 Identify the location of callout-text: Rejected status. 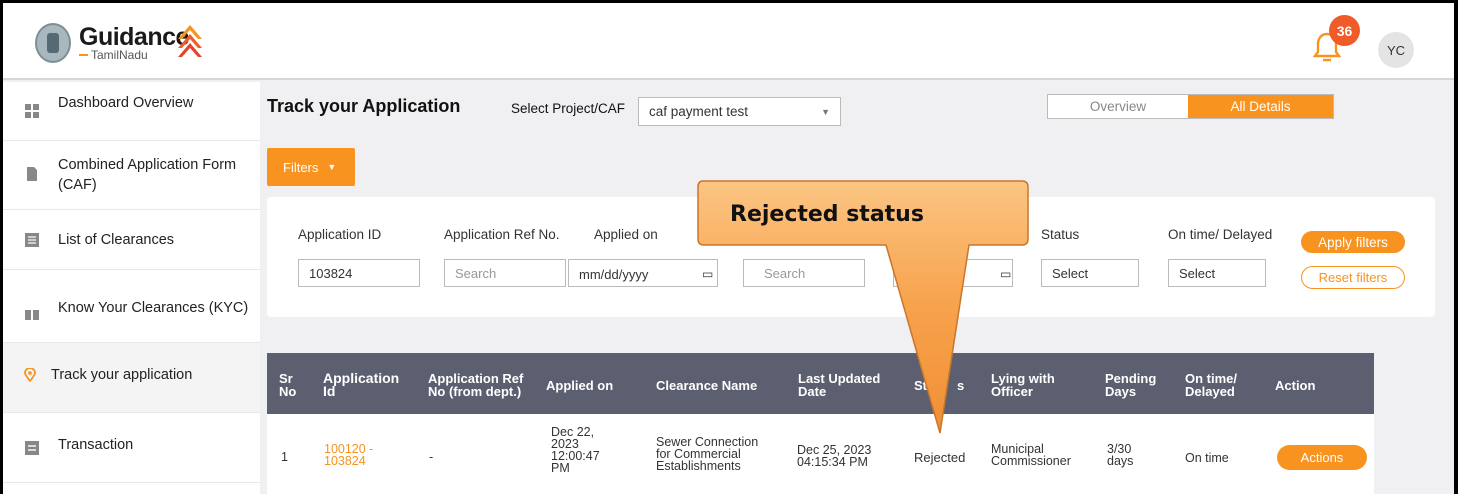
(827, 214).